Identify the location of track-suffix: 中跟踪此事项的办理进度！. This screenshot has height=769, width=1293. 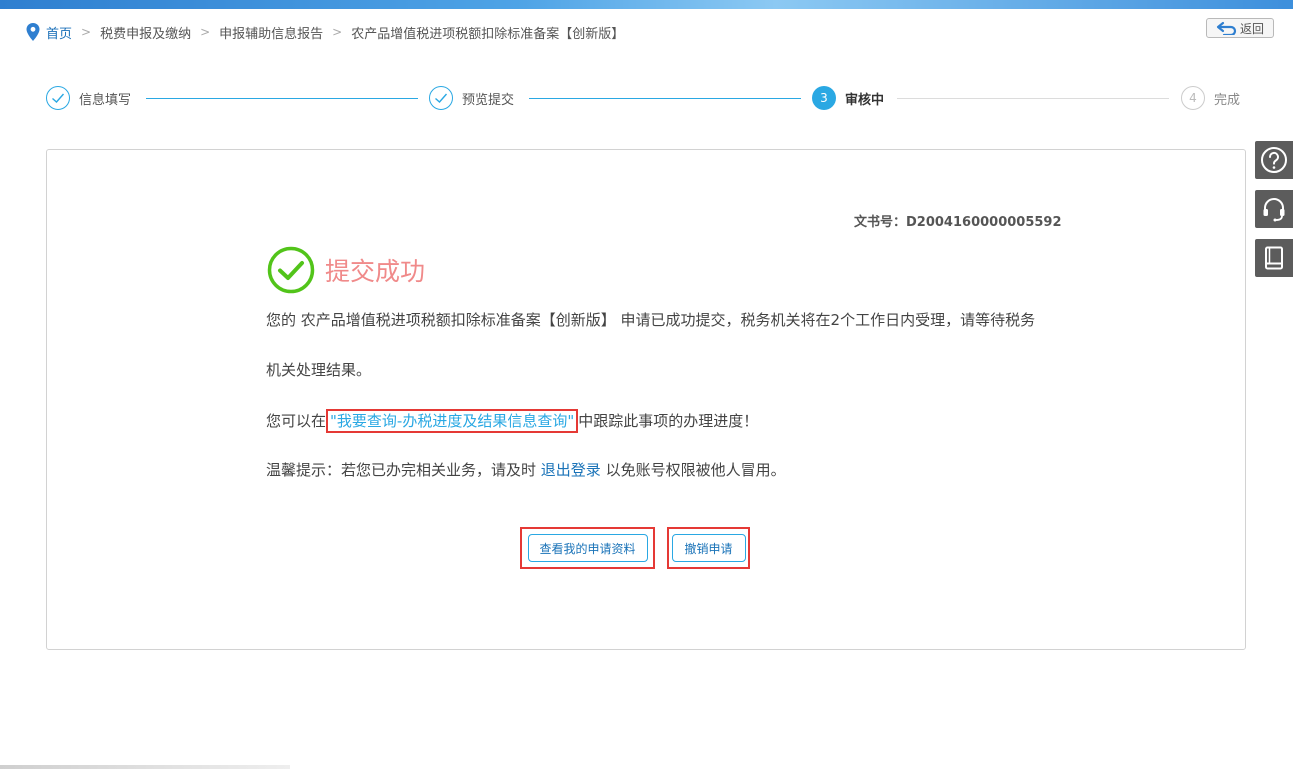
(668, 421).